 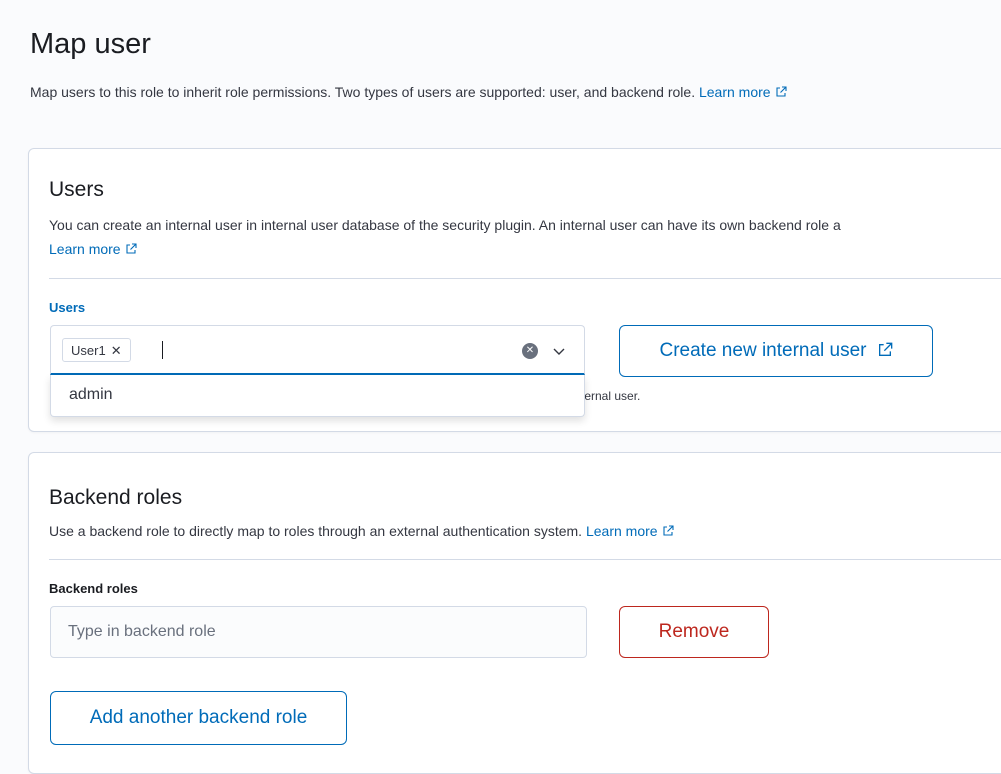 What do you see at coordinates (525, 278) in the screenshot?
I see `users-divider` at bounding box center [525, 278].